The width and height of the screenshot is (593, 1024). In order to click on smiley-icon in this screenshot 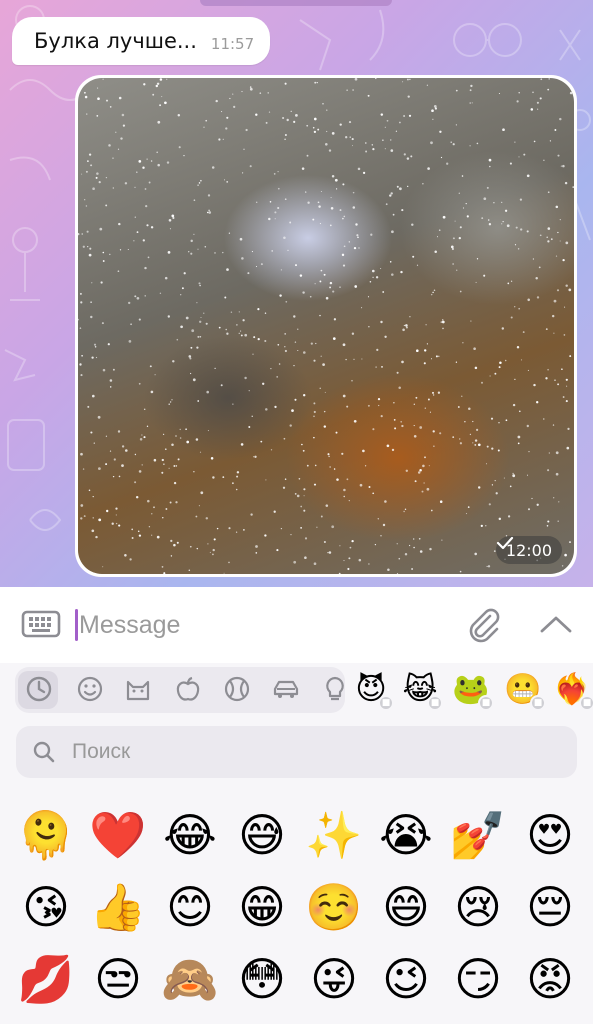, I will do `click(90, 689)`.